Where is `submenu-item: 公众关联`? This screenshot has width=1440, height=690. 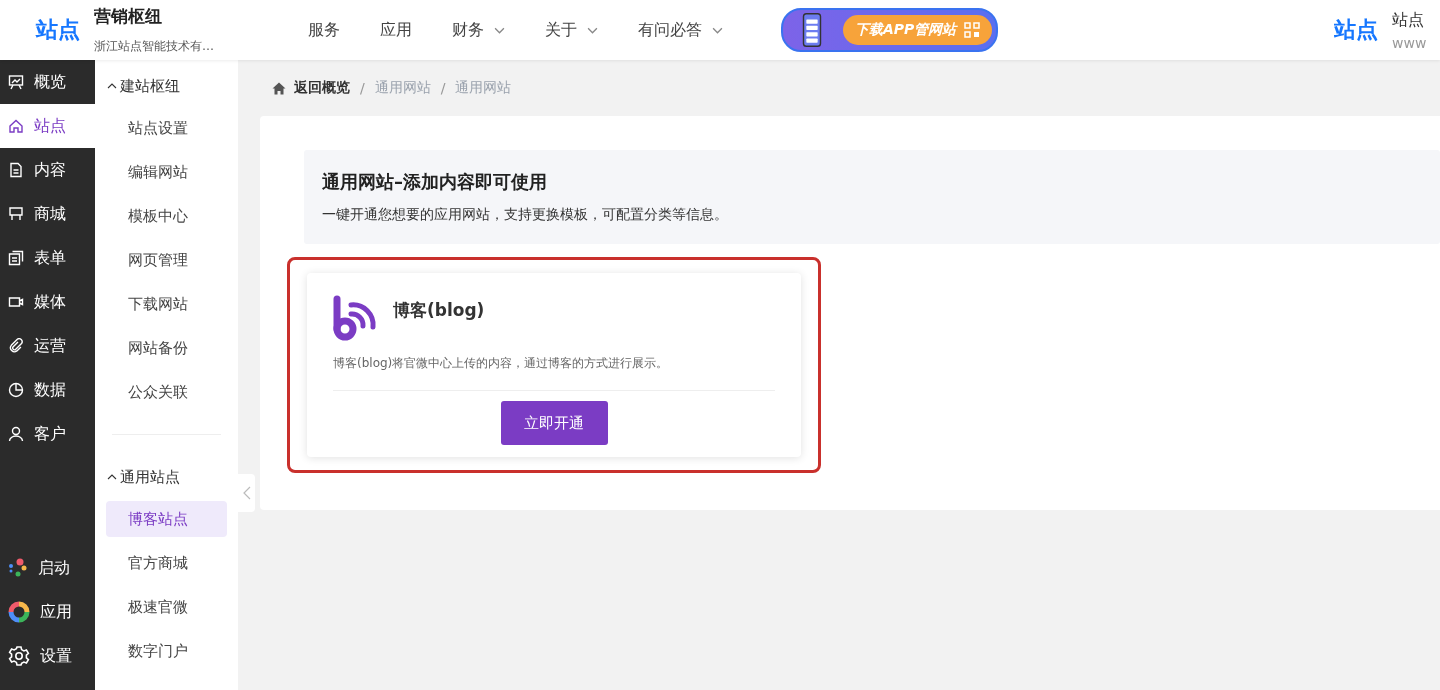
submenu-item: 公众关联 is located at coordinates (166, 392).